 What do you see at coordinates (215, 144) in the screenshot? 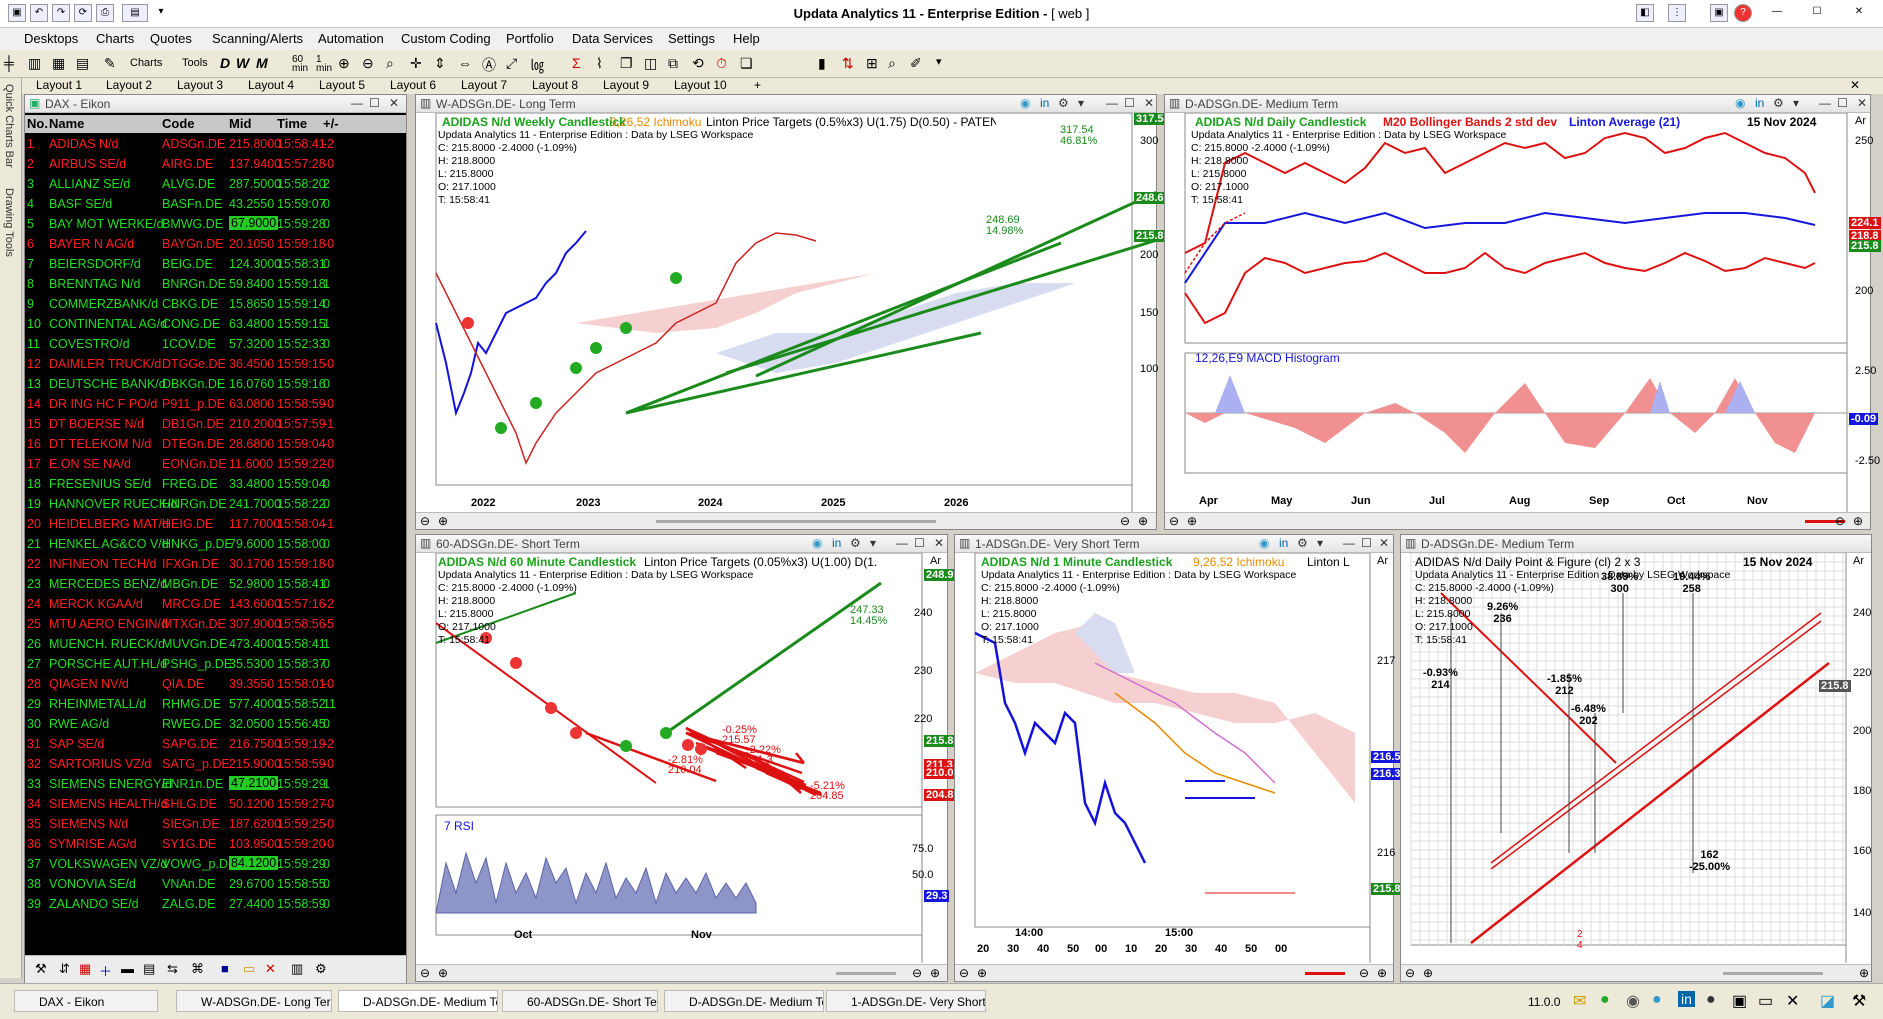
I see `table-row: 1 ADIDAS N/d ADSGn.DE 215.8000 15:58:41 -2` at bounding box center [215, 144].